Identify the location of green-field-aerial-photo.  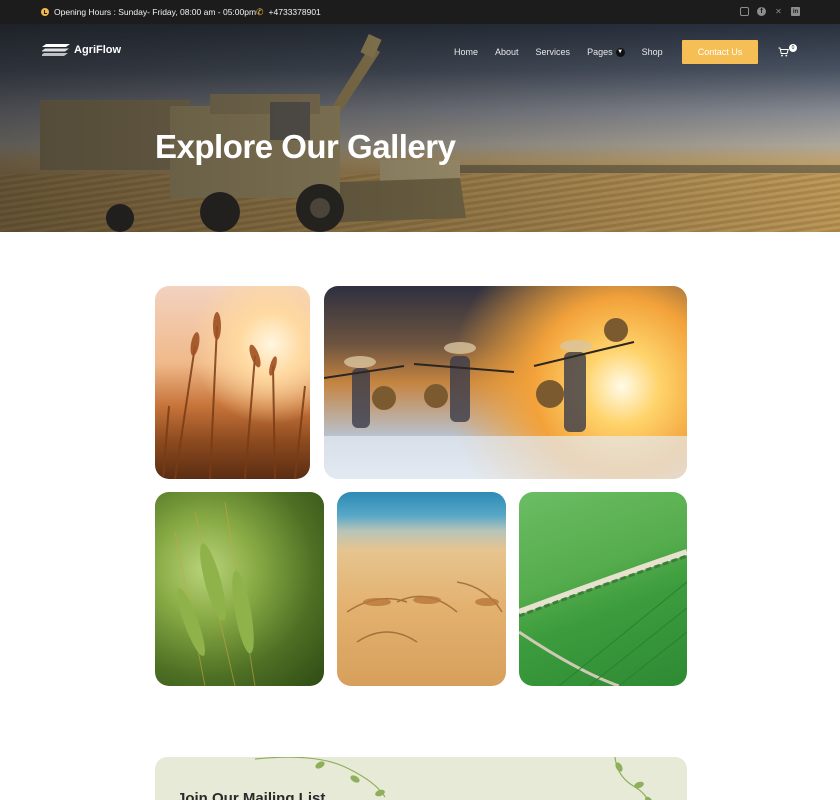
(603, 589).